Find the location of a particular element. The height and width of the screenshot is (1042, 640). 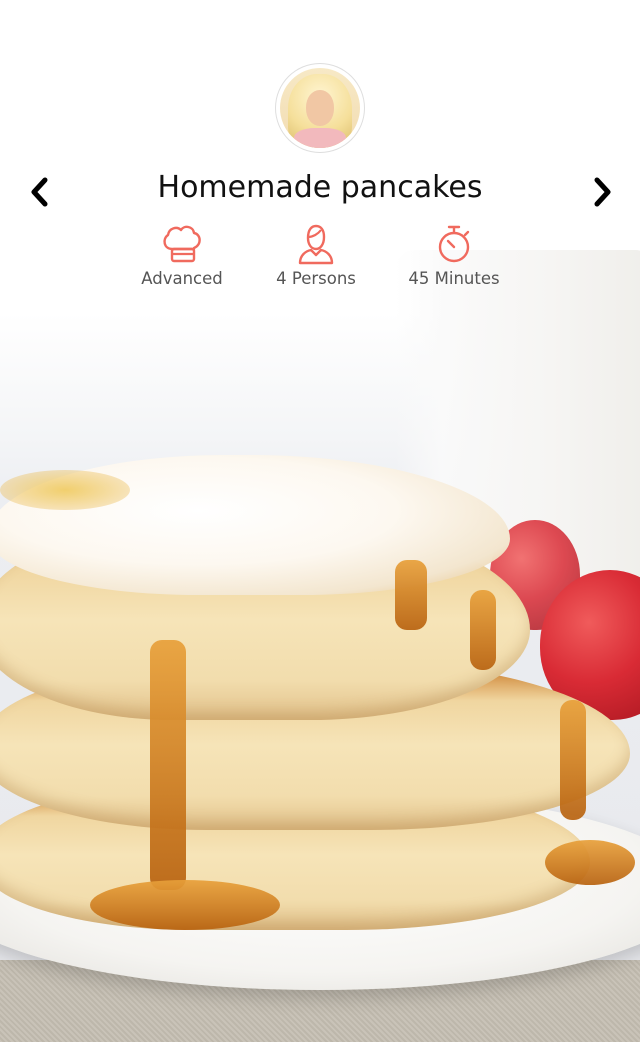

servings-stat: 4 Persons is located at coordinates (316, 255).